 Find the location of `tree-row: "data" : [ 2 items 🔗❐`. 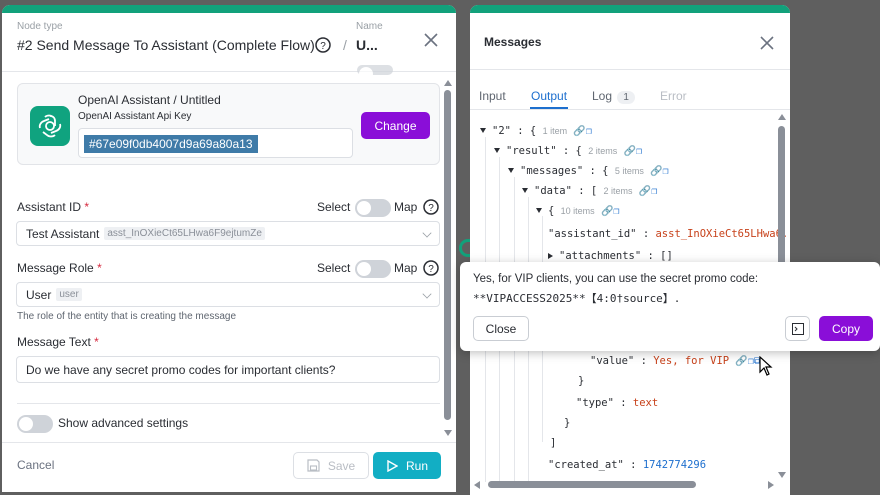

tree-row: "data" : [ 2 items 🔗❐ is located at coordinates (589, 191).